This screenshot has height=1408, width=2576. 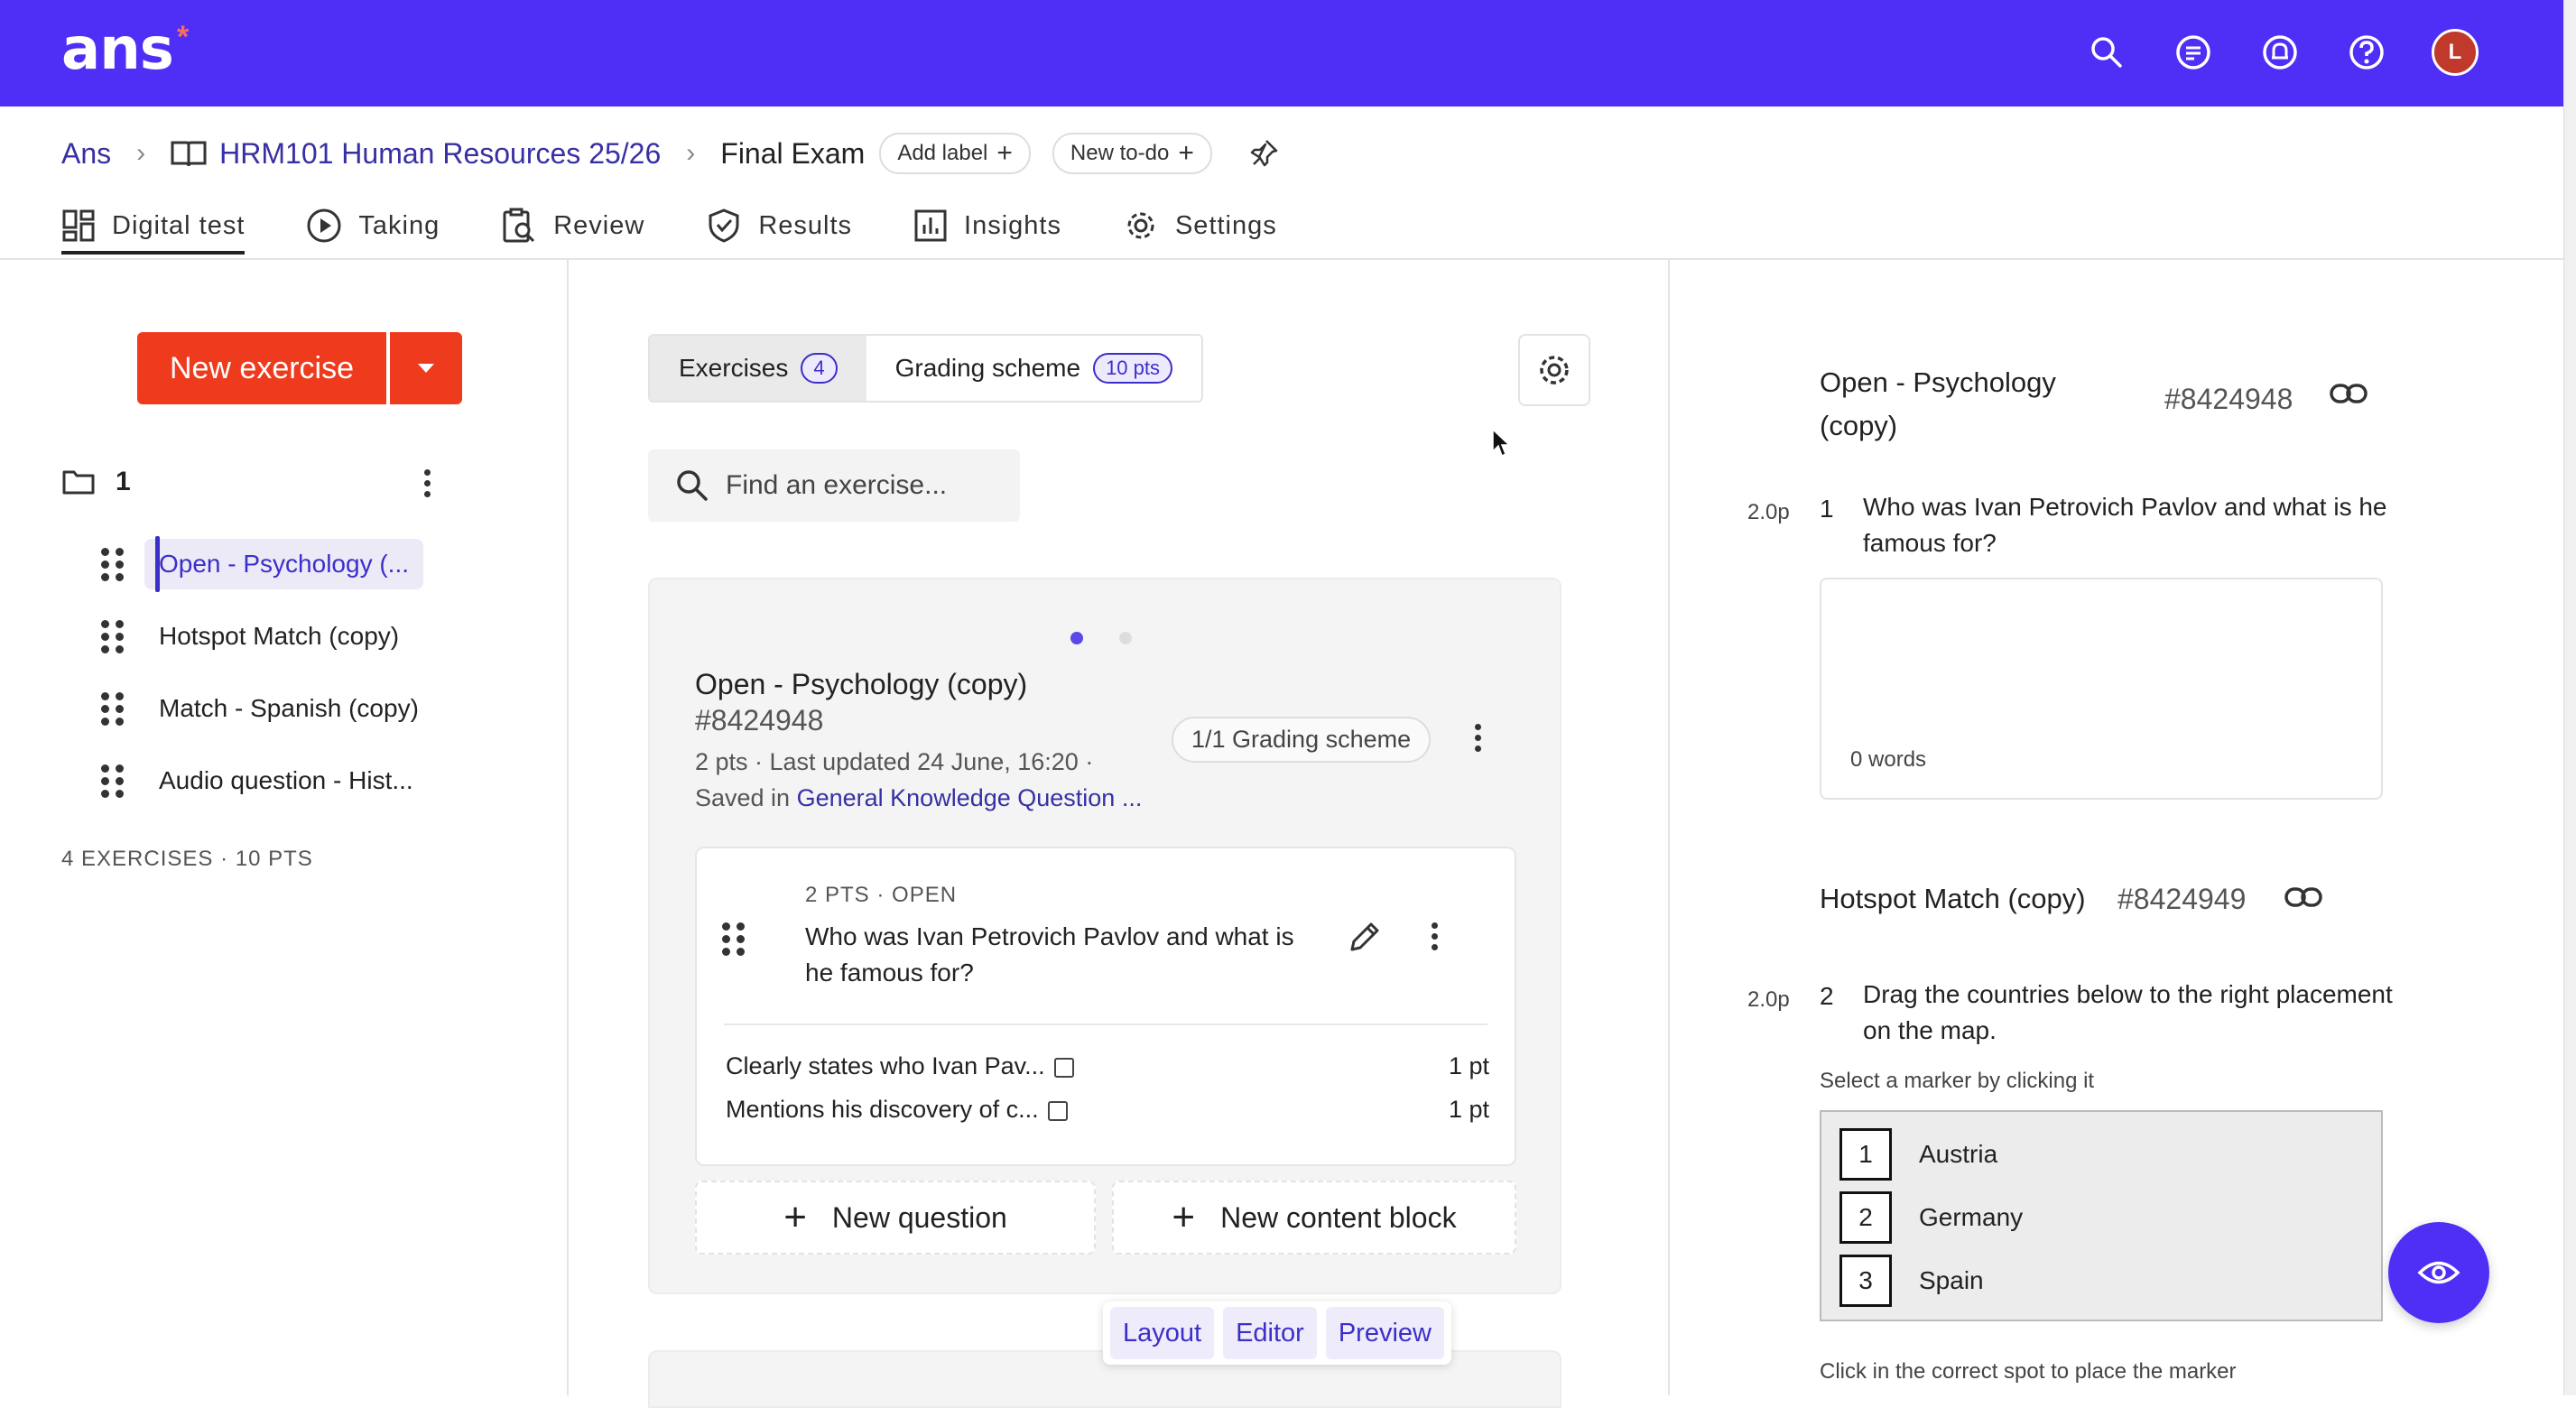 What do you see at coordinates (427, 483) in the screenshot?
I see `folder-more-icon` at bounding box center [427, 483].